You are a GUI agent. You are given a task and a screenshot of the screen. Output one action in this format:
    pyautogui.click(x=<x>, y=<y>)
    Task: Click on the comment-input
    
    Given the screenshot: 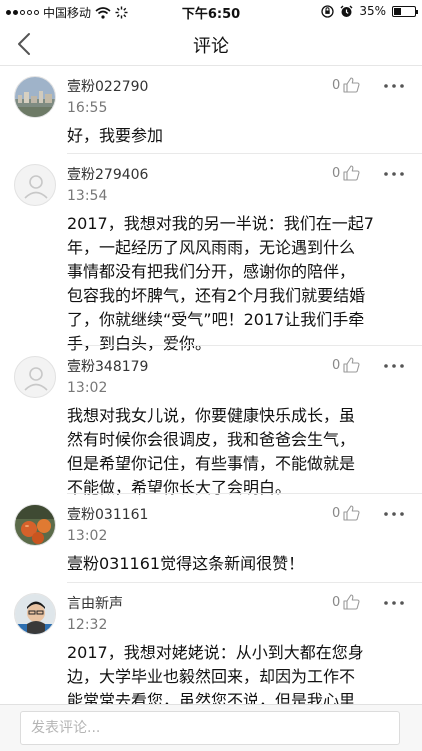 What is the action you would take?
    pyautogui.click(x=210, y=728)
    